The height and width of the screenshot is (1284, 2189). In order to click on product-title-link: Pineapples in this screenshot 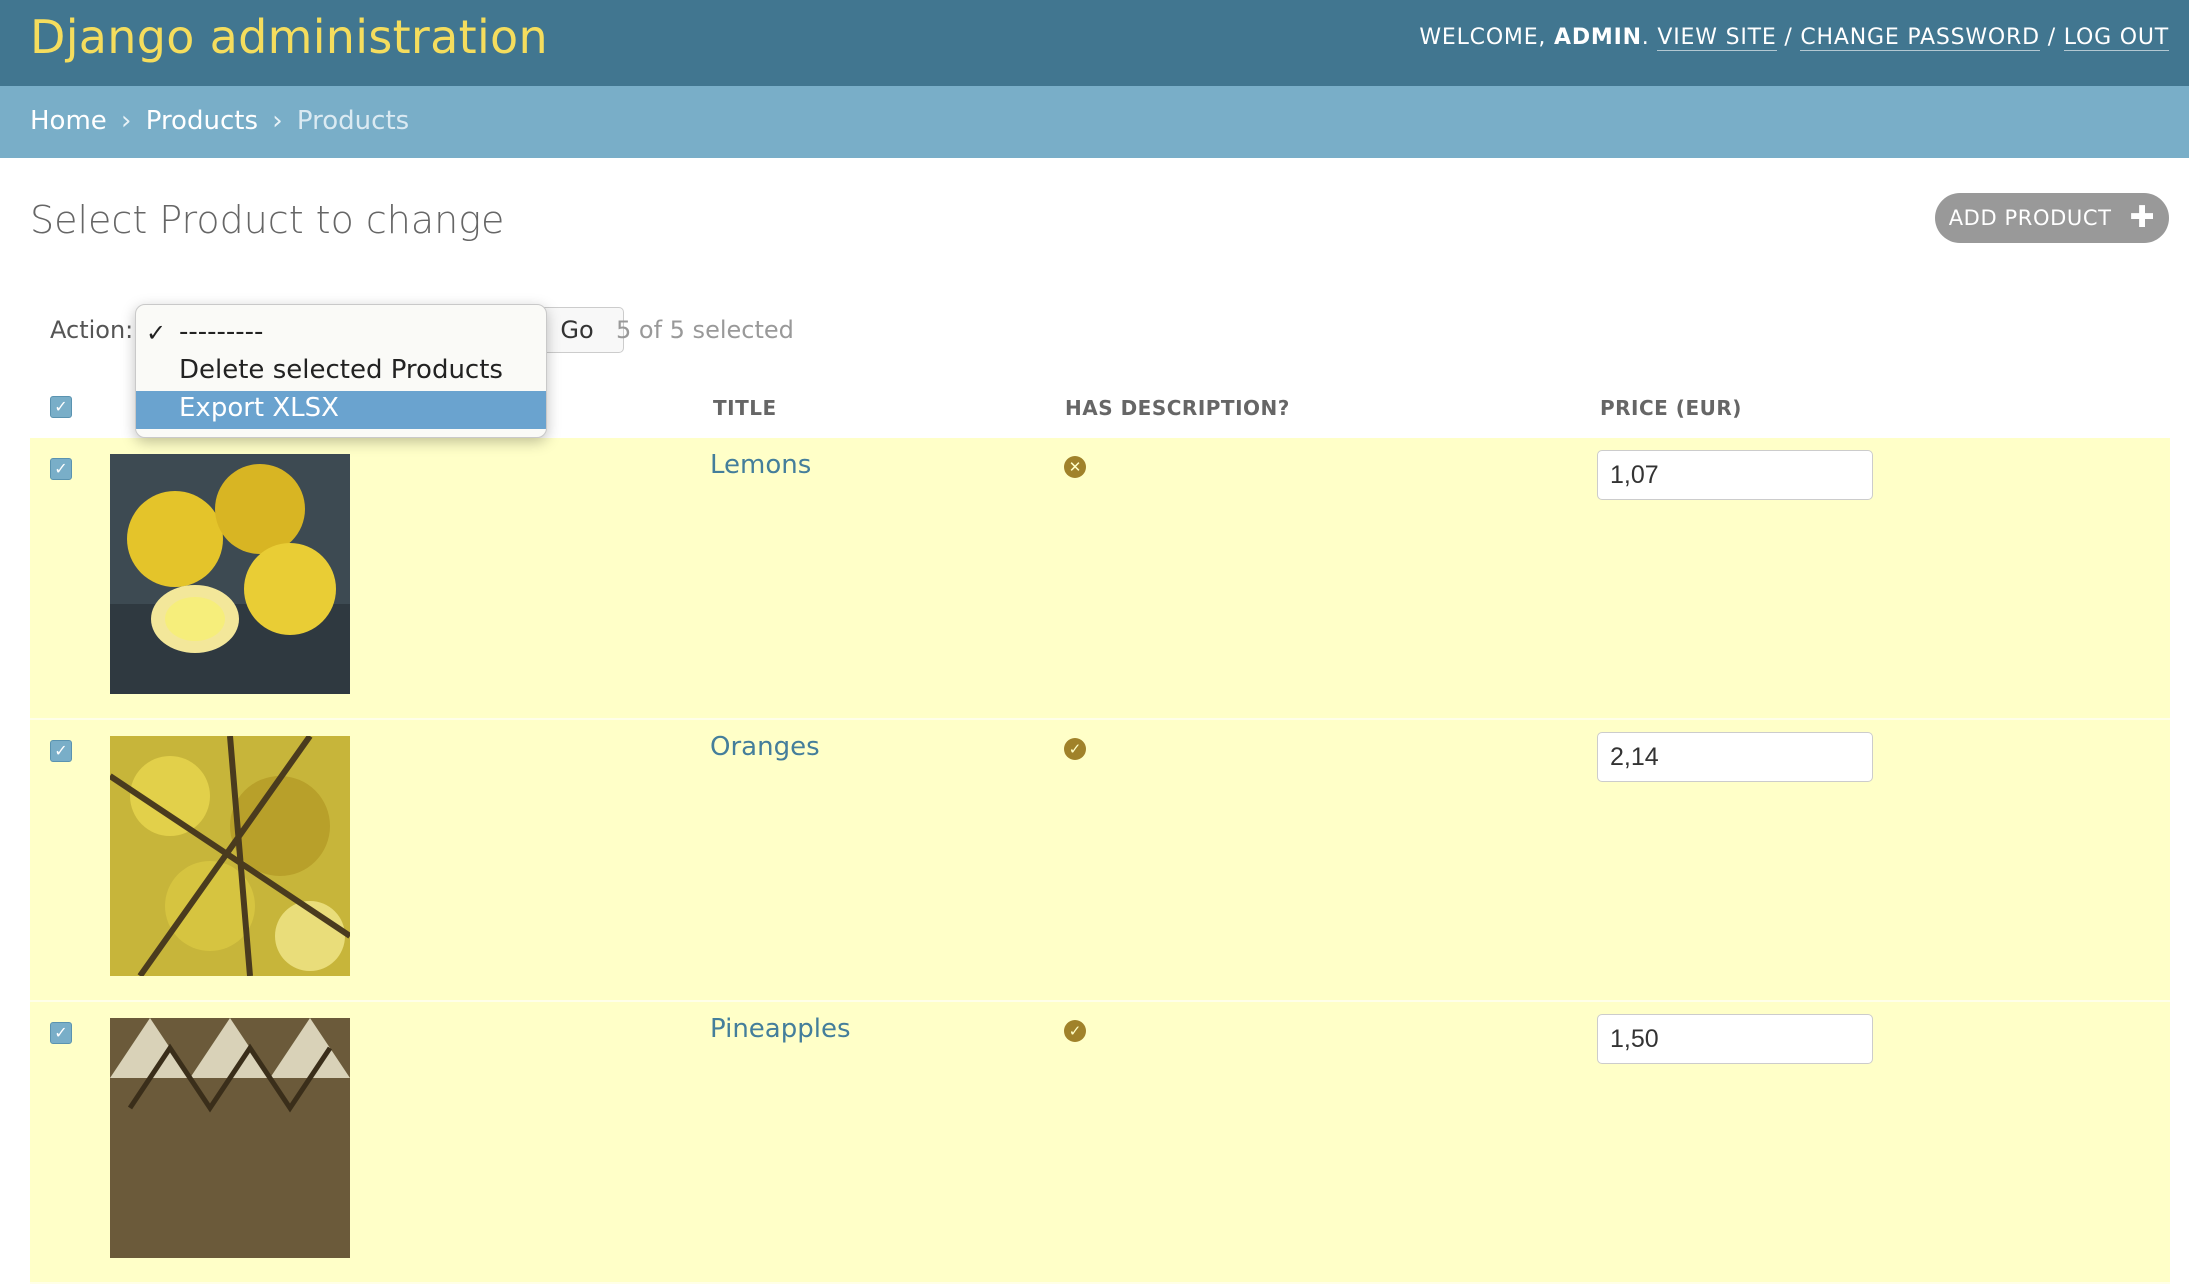, I will do `click(780, 1029)`.